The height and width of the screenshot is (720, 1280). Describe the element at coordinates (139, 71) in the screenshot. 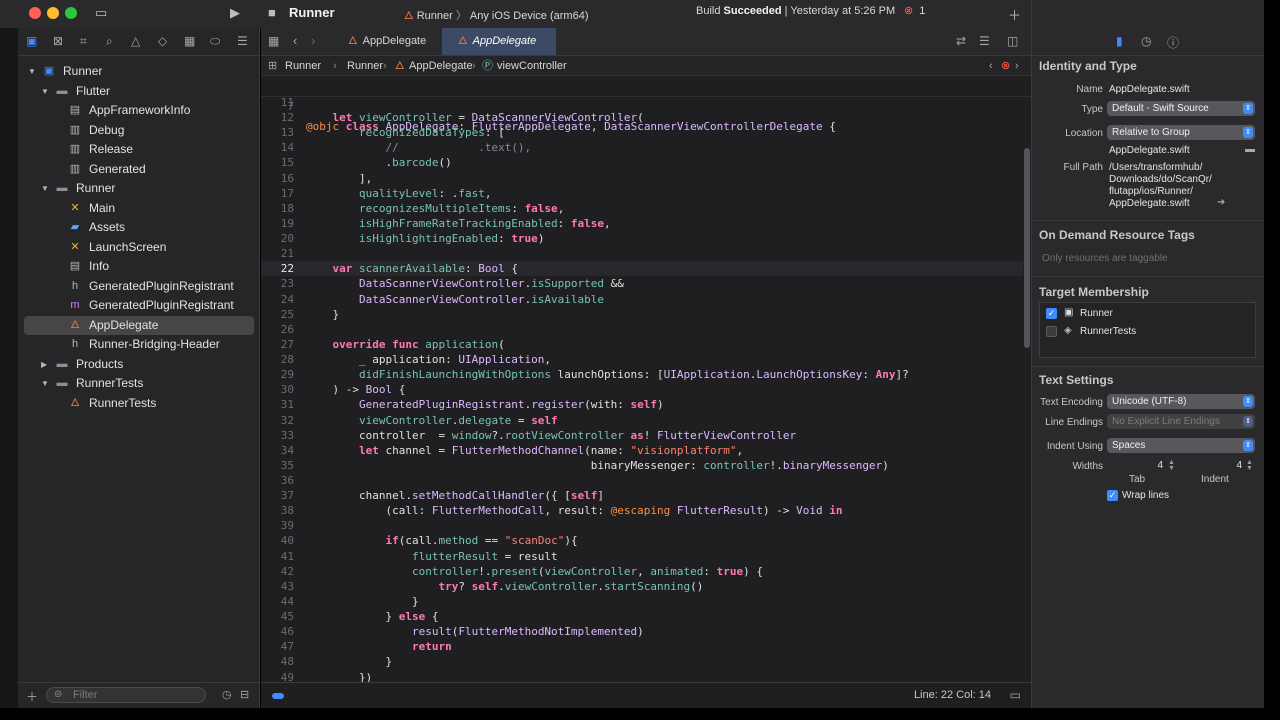

I see `tree-item-runner: ▼ ▣ Runner` at that location.